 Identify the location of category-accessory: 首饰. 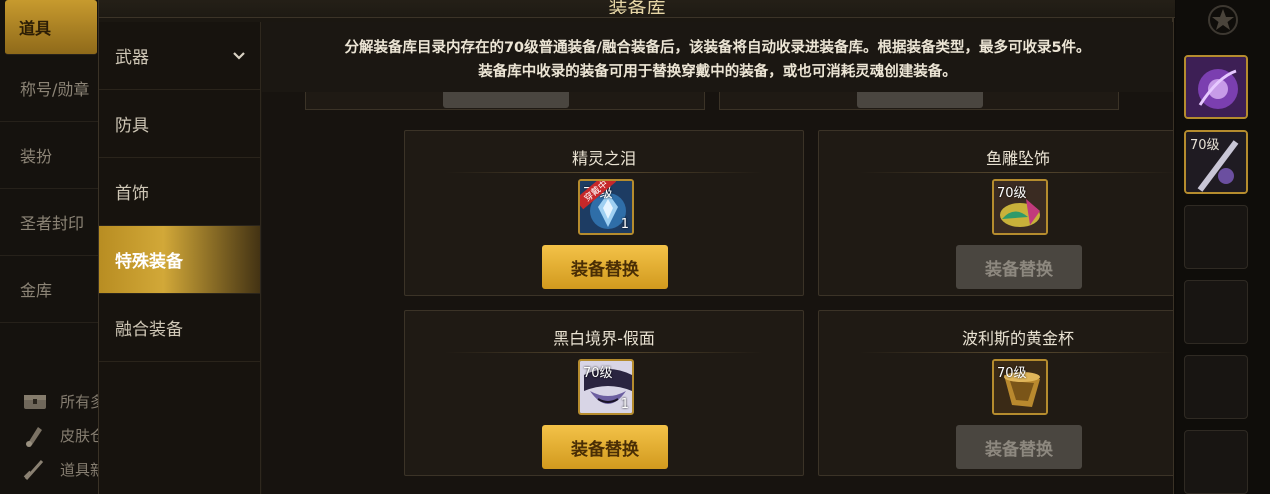
(179, 192).